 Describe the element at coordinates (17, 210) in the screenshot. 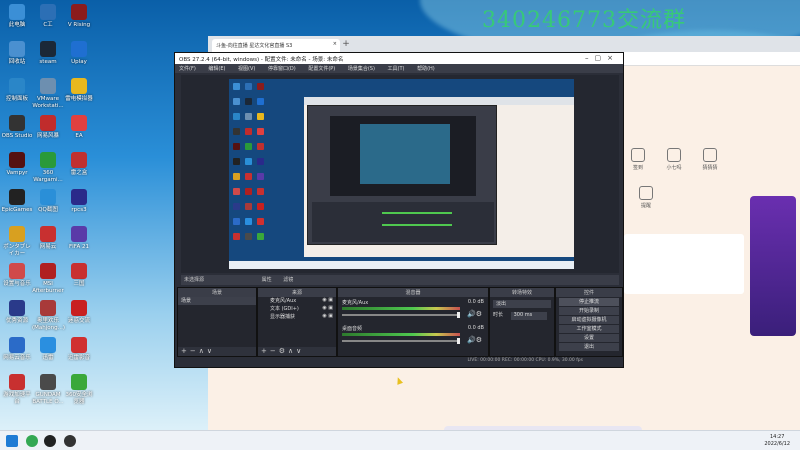

I see `desktop-icon-label: EpicGames` at that location.